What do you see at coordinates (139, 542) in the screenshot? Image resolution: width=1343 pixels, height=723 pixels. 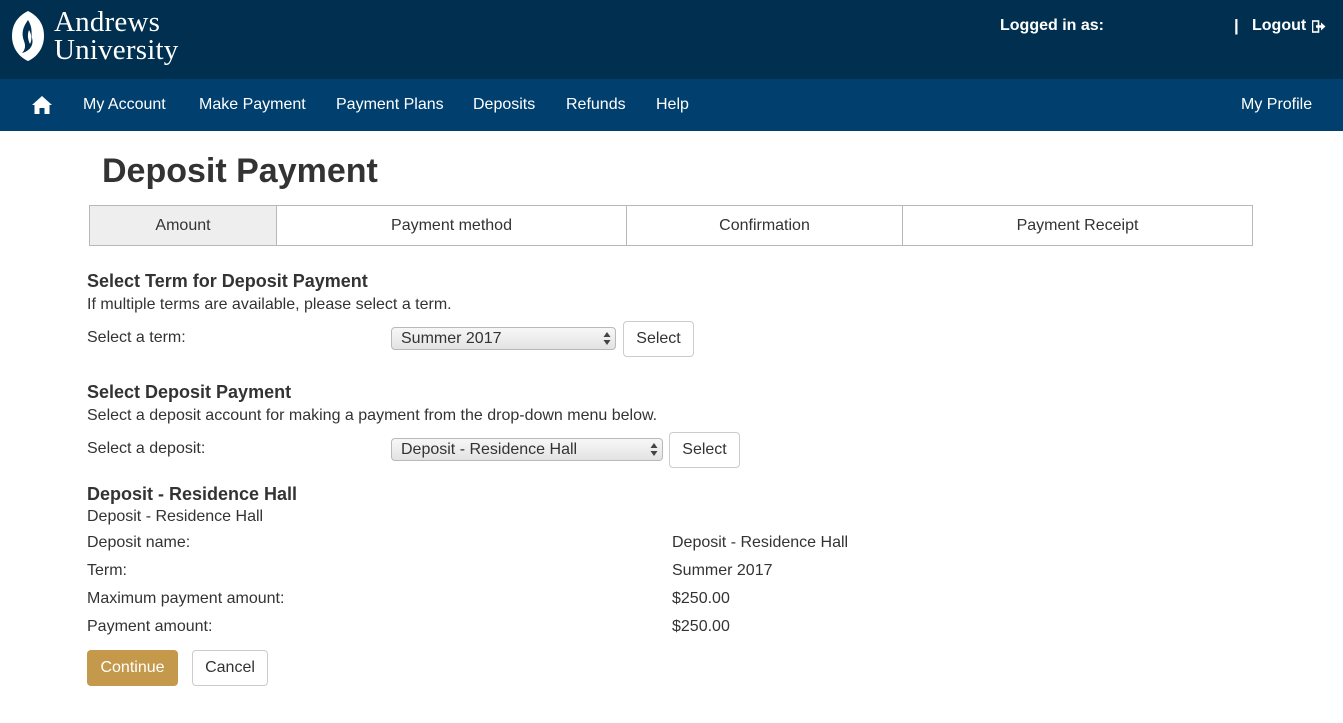 I see `detail-label-deposit-name: Deposit name:` at bounding box center [139, 542].